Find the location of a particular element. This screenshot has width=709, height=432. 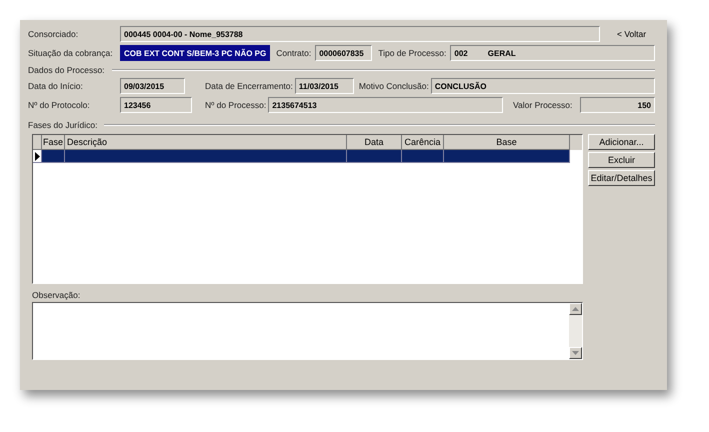

section-label: Dados do Processo: is located at coordinates (67, 70).